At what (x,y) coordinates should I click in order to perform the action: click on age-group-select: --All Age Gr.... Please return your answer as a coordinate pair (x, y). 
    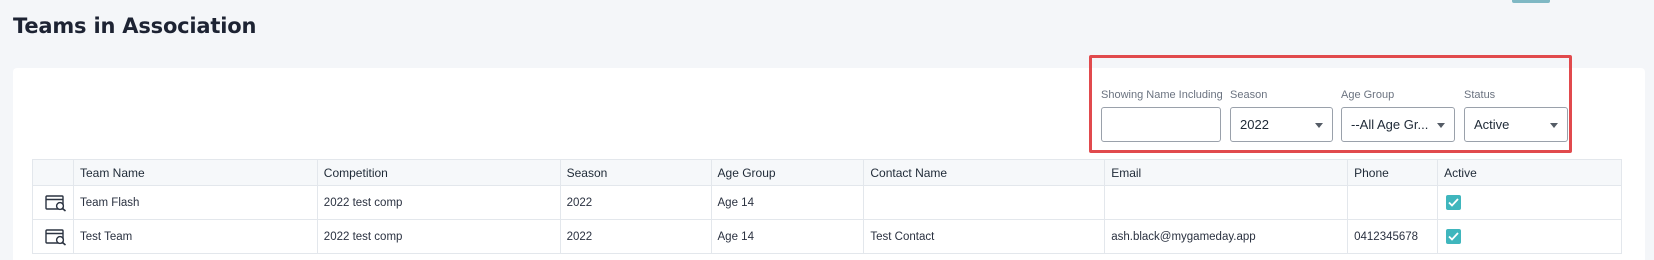
    Looking at the image, I should click on (1398, 124).